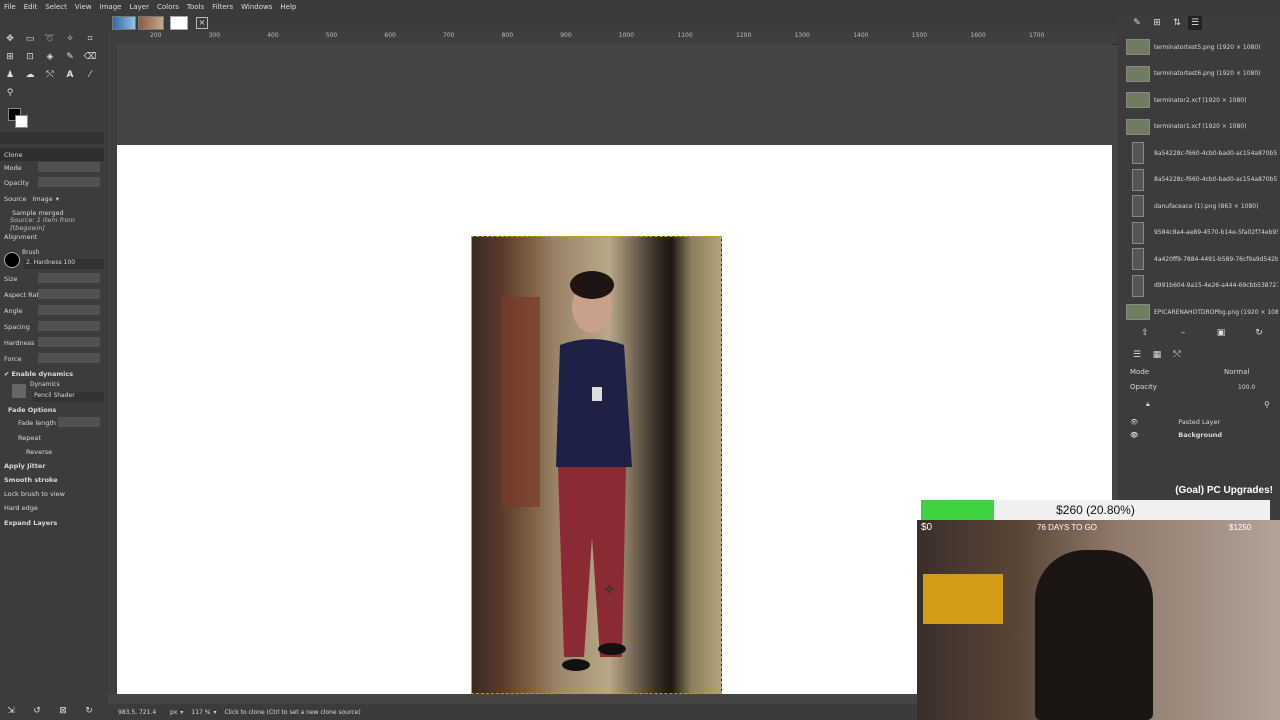 The width and height of the screenshot is (1280, 720). I want to click on restore-preset-icon: ↺, so click(37, 711).